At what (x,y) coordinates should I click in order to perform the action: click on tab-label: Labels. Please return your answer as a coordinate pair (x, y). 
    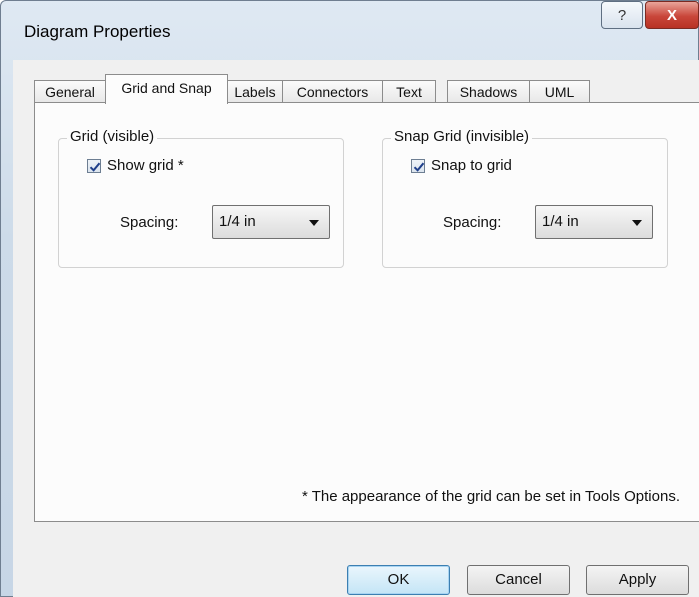
    Looking at the image, I should click on (255, 92).